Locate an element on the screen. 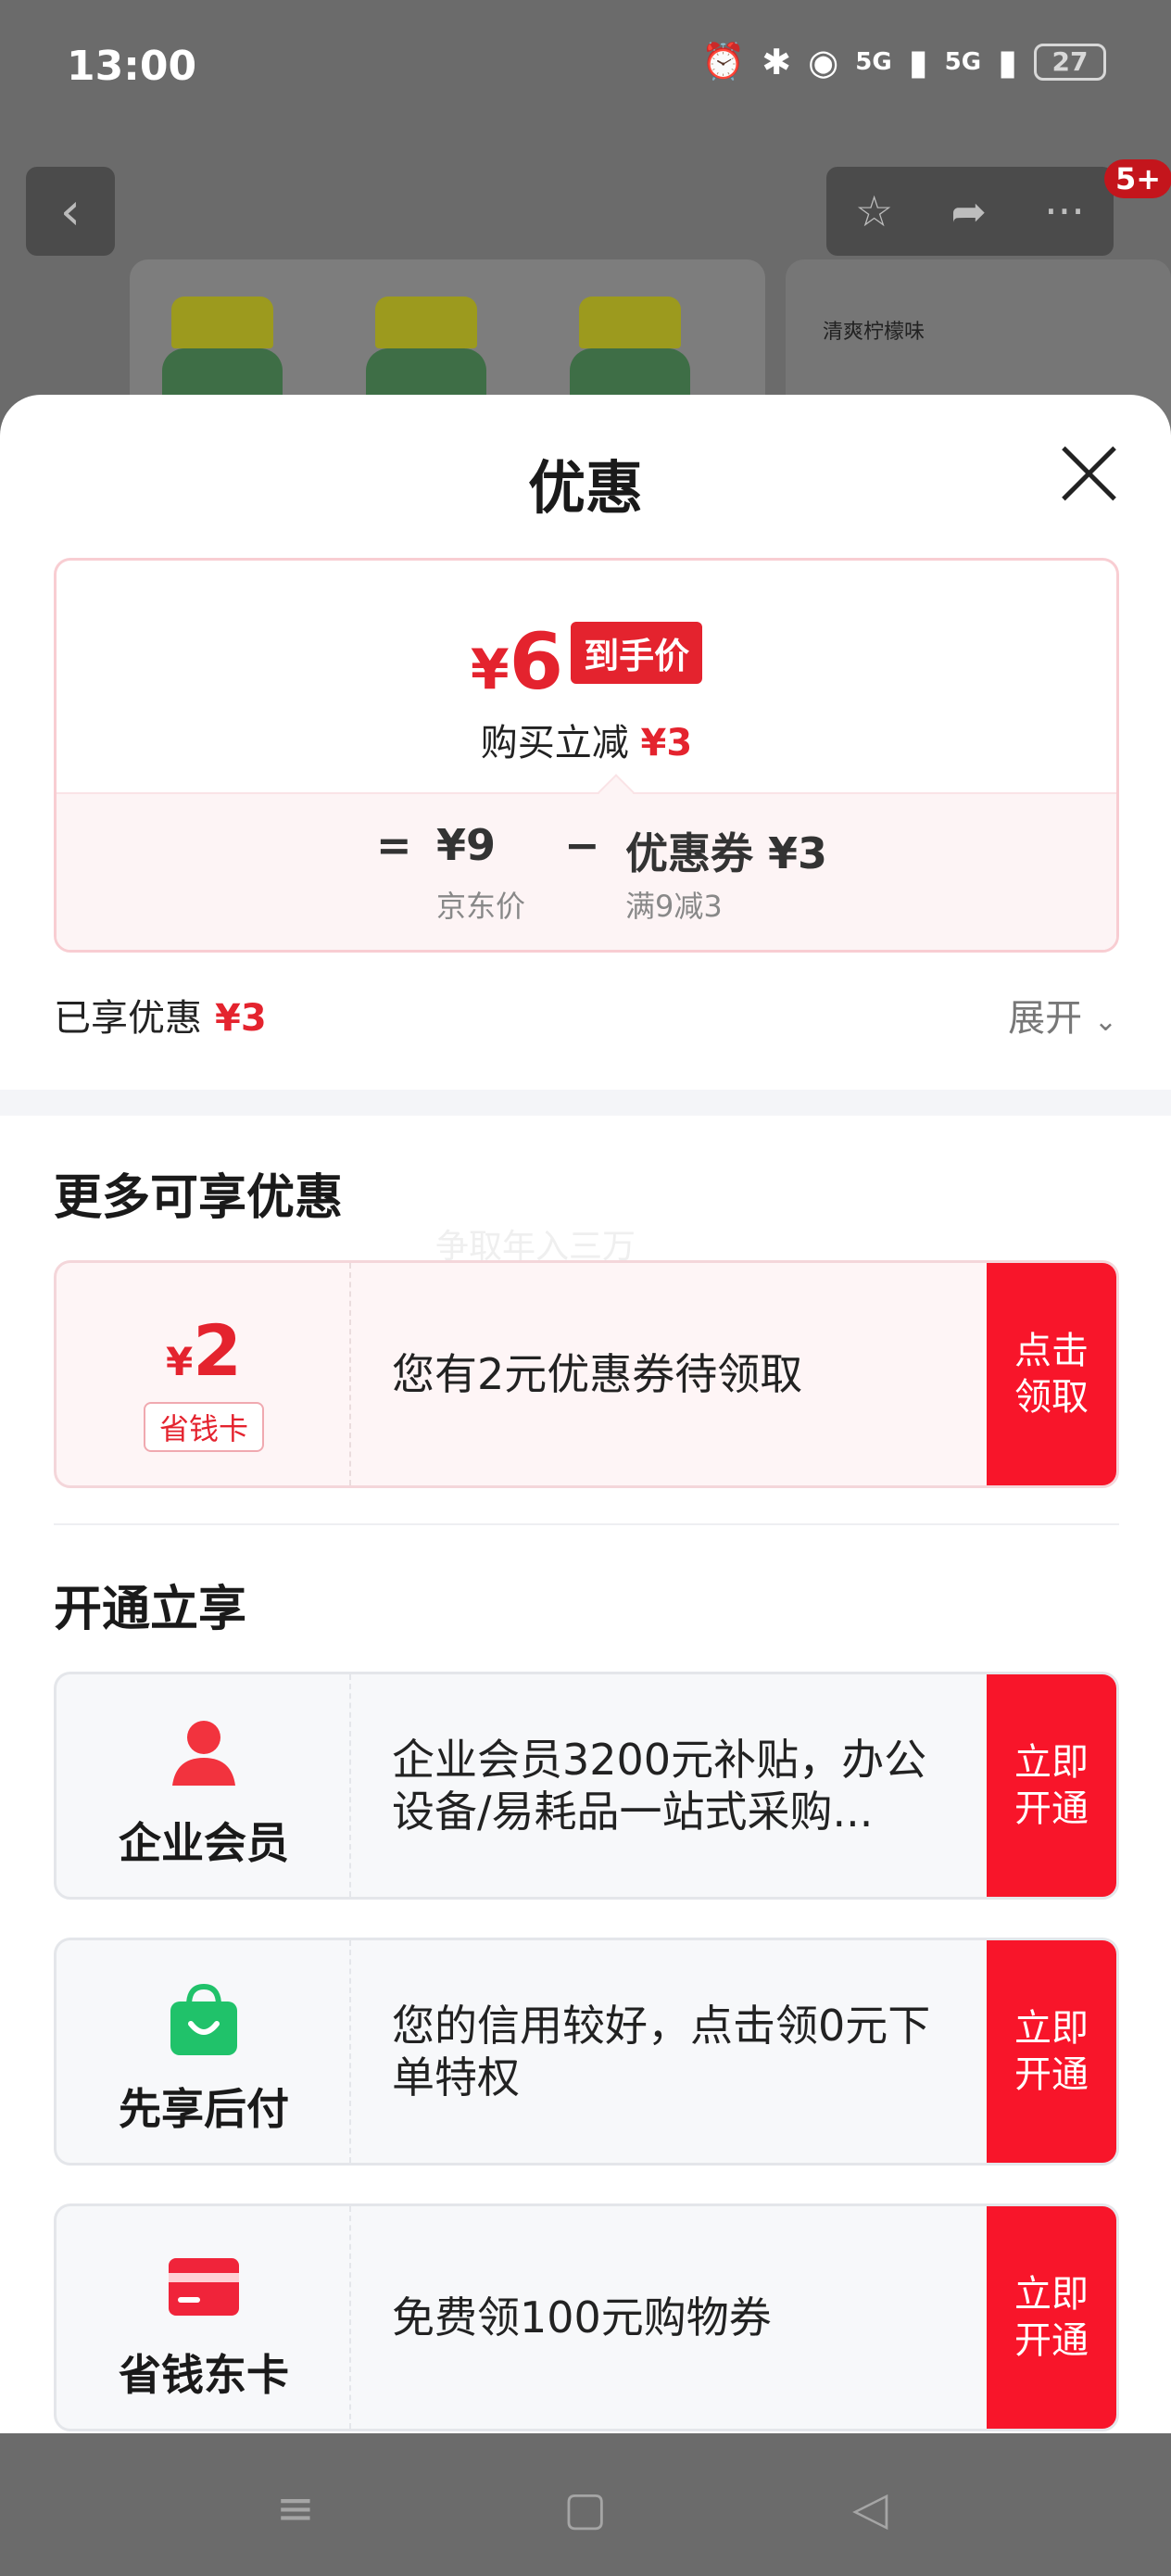  home-icon: ▢ is located at coordinates (585, 2508).